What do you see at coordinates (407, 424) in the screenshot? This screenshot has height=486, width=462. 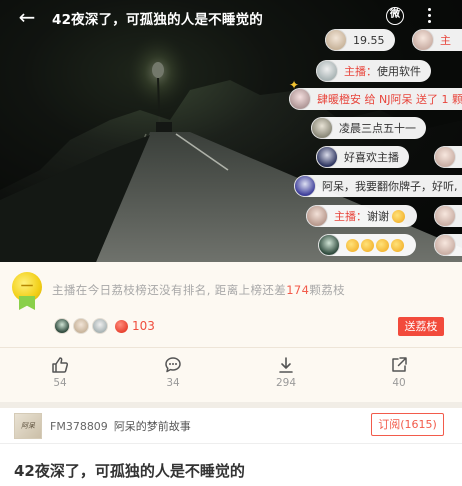 I see `subscribe-button: 订阅(1615)` at bounding box center [407, 424].